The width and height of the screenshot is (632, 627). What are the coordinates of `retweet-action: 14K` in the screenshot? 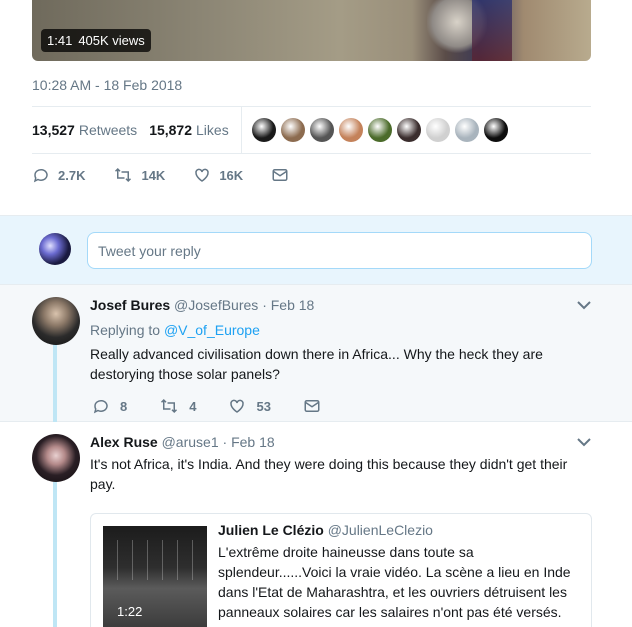 It's located at (139, 175).